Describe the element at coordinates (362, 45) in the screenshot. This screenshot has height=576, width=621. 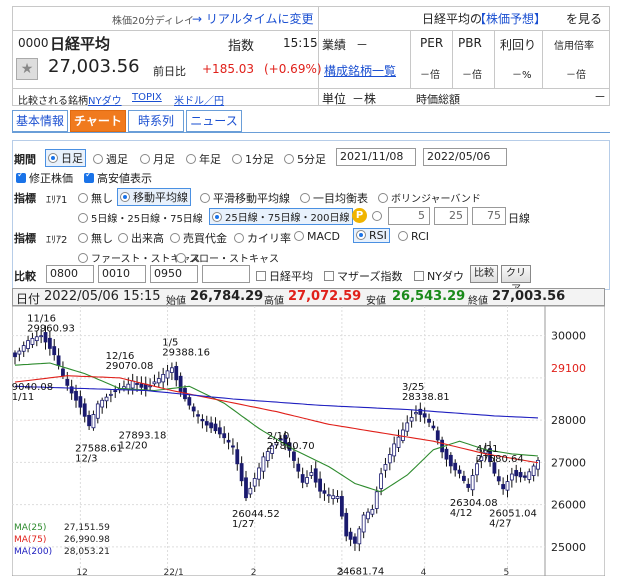
I see `industry-value: －` at that location.